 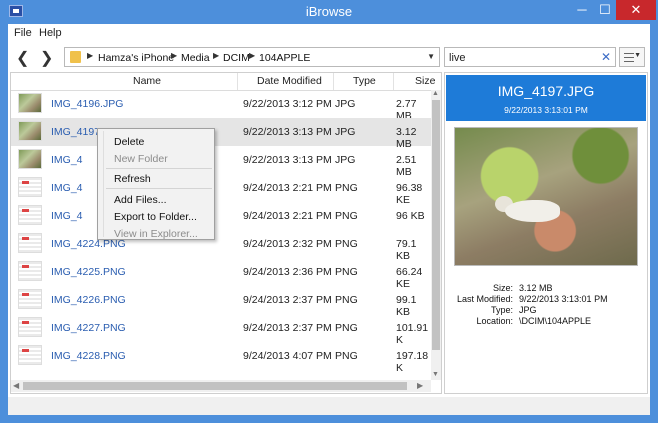 What do you see at coordinates (582, 10) in the screenshot?
I see `minimize-button: ─` at bounding box center [582, 10].